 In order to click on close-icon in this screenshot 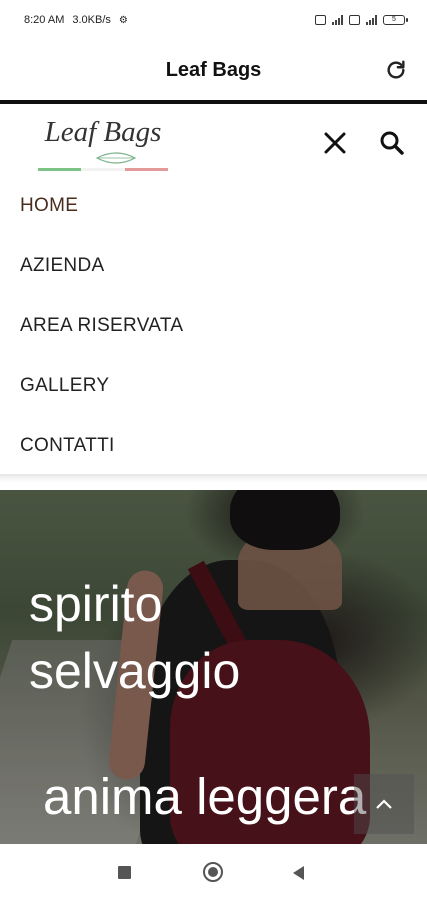, I will do `click(335, 143)`.